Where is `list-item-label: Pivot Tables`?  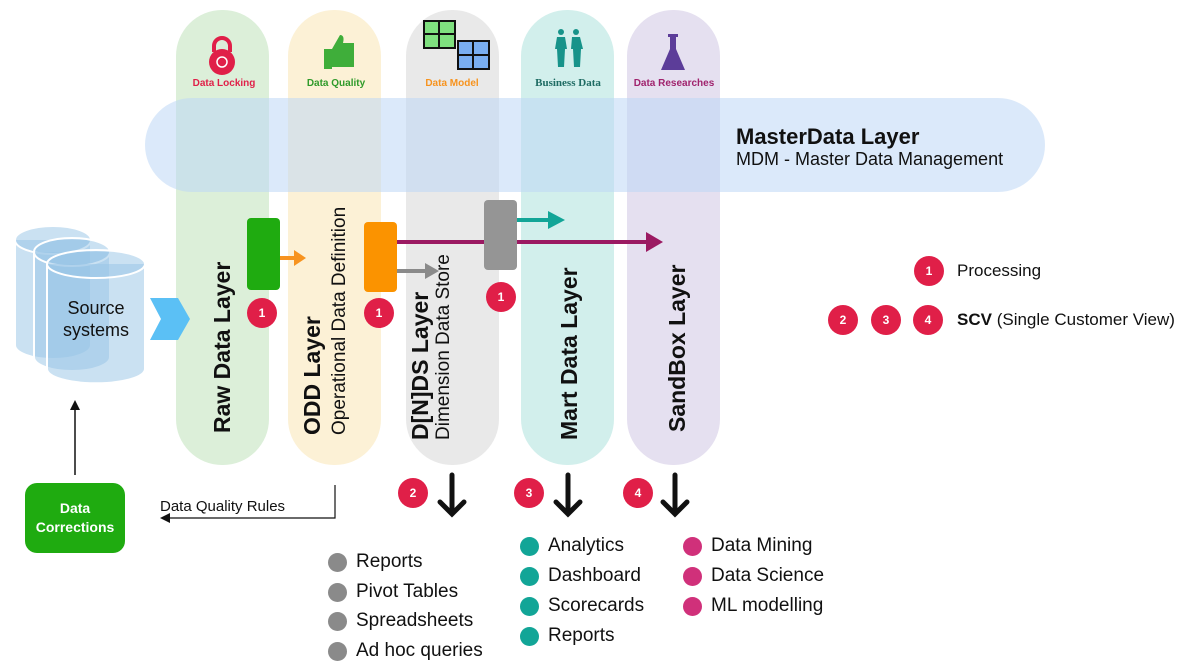
list-item-label: Pivot Tables is located at coordinates (407, 591).